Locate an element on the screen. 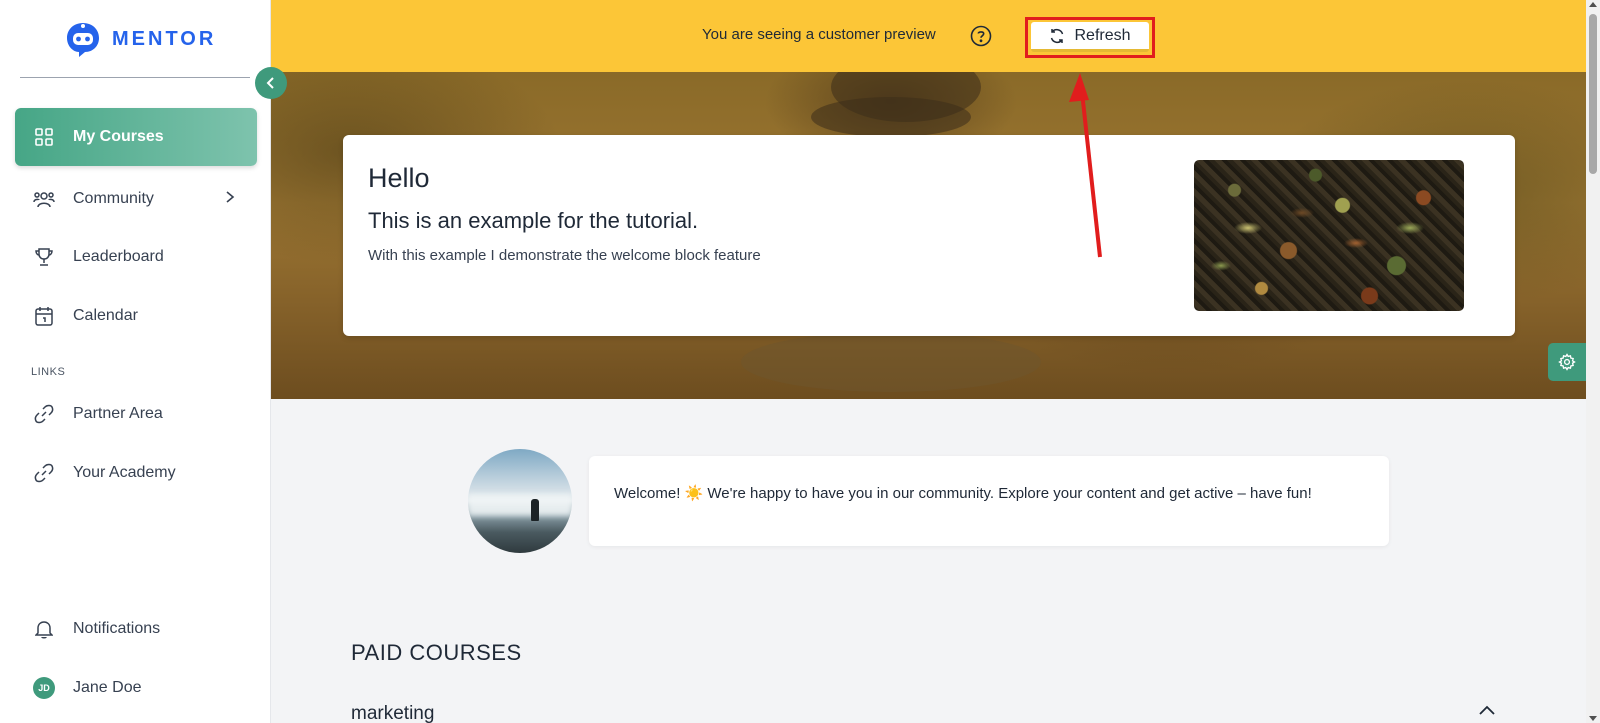  welcome-image is located at coordinates (1329, 235).